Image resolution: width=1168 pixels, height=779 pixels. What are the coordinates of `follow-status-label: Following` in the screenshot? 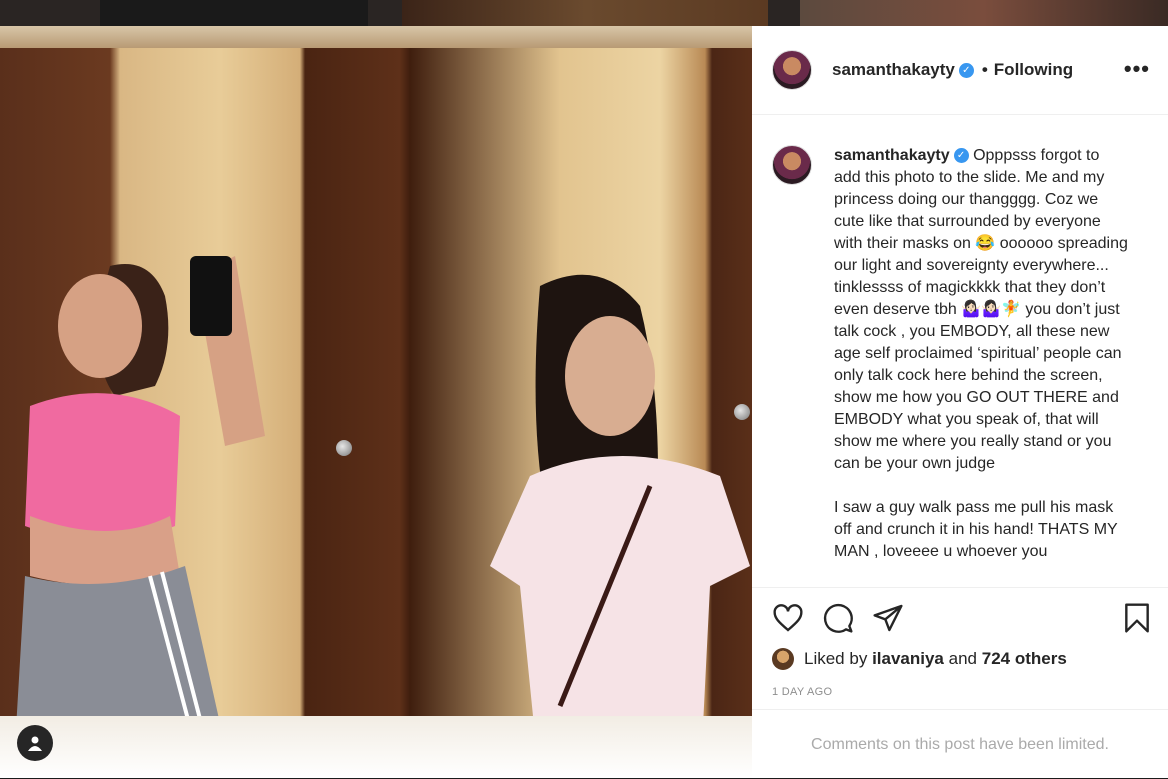 It's located at (1033, 69).